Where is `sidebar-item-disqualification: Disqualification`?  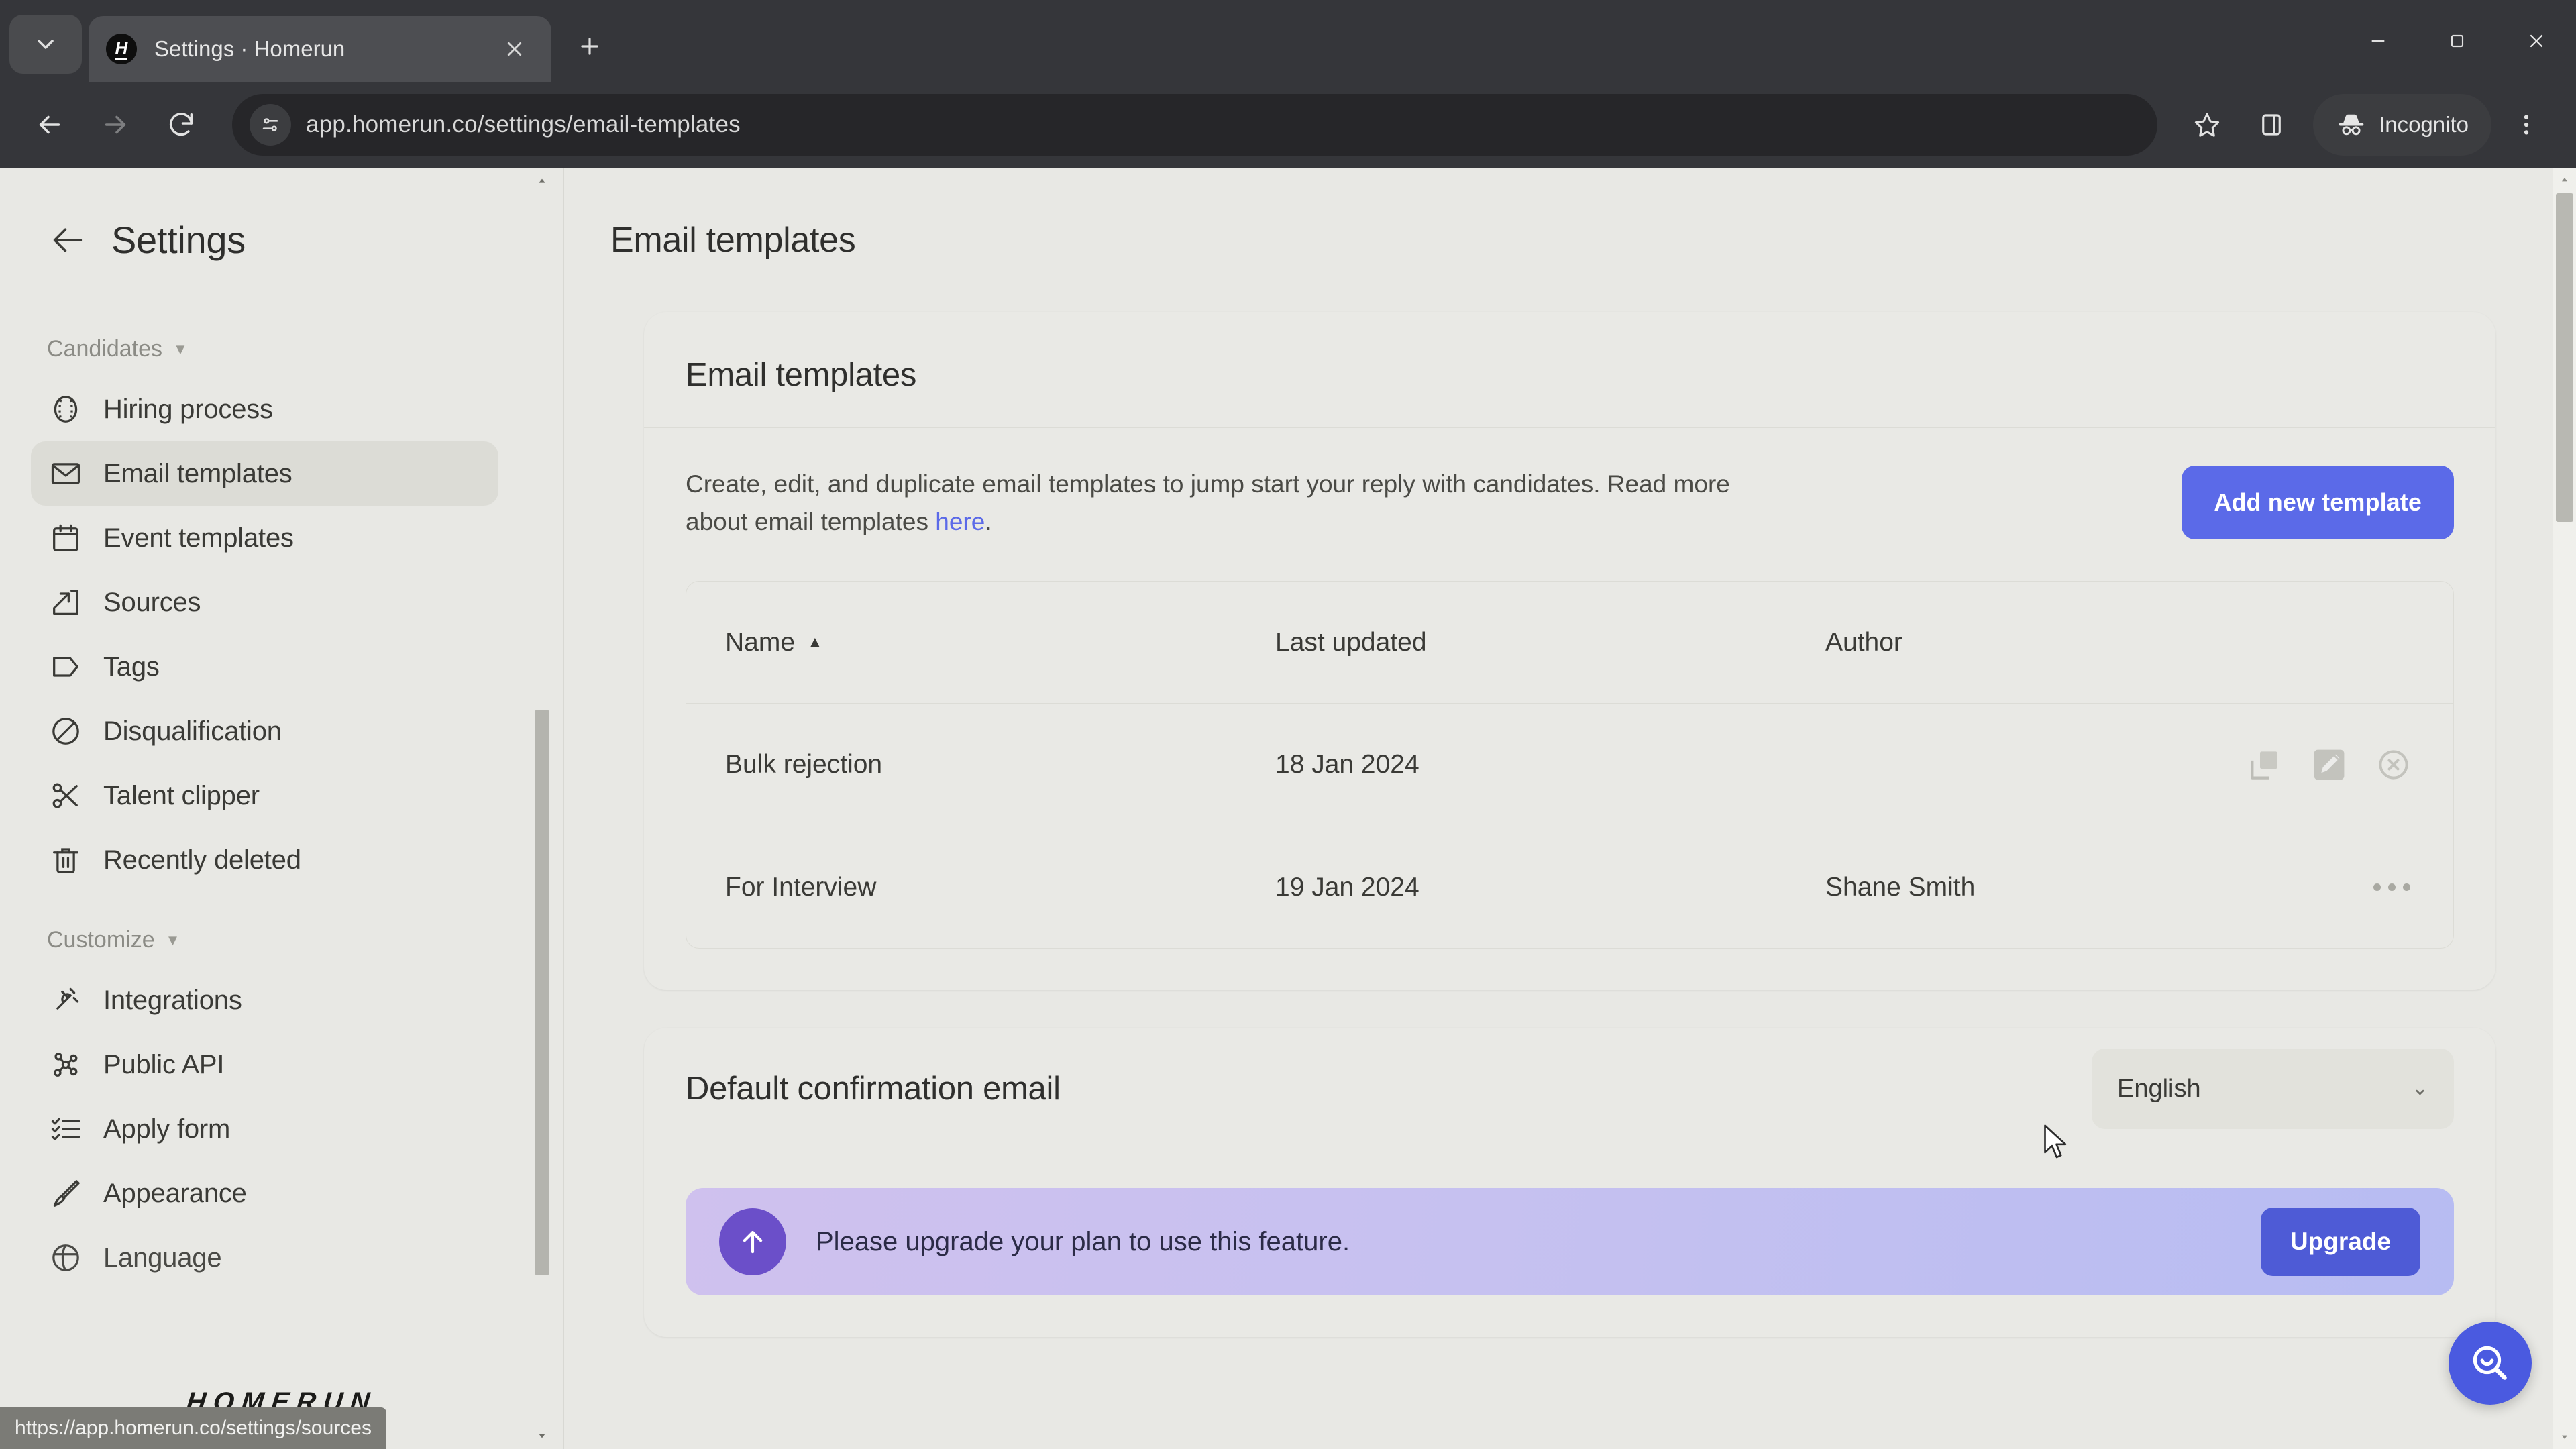
sidebar-item-disqualification: Disqualification is located at coordinates (264, 731).